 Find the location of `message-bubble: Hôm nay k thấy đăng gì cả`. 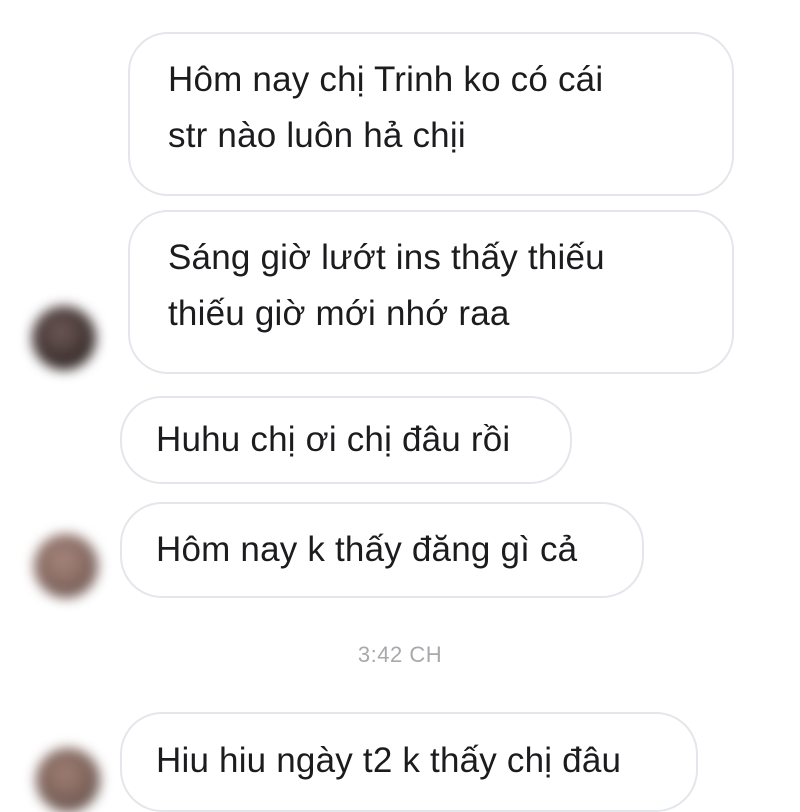

message-bubble: Hôm nay k thấy đăng gì cả is located at coordinates (382, 550).